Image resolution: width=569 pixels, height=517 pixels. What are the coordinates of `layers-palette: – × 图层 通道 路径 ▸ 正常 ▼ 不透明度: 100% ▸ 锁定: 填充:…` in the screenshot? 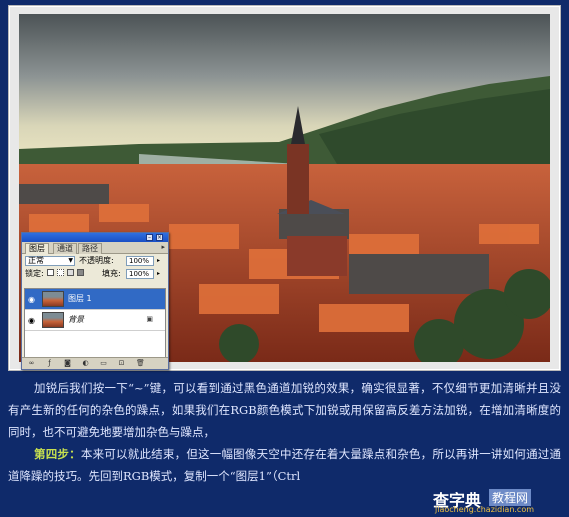 It's located at (95, 301).